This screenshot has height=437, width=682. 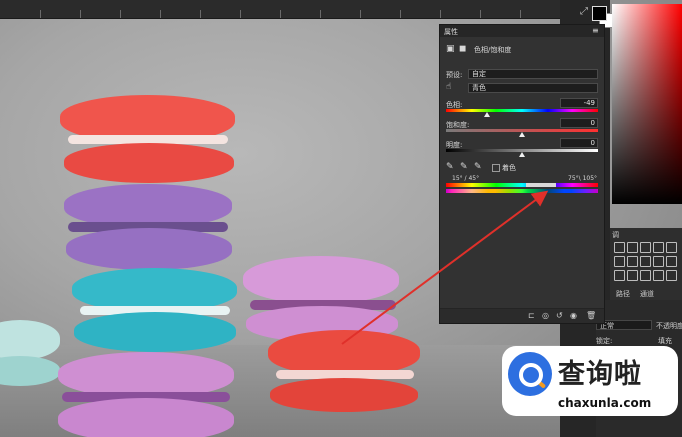 What do you see at coordinates (522, 191) in the screenshot?
I see `range-bar-bottom` at bounding box center [522, 191].